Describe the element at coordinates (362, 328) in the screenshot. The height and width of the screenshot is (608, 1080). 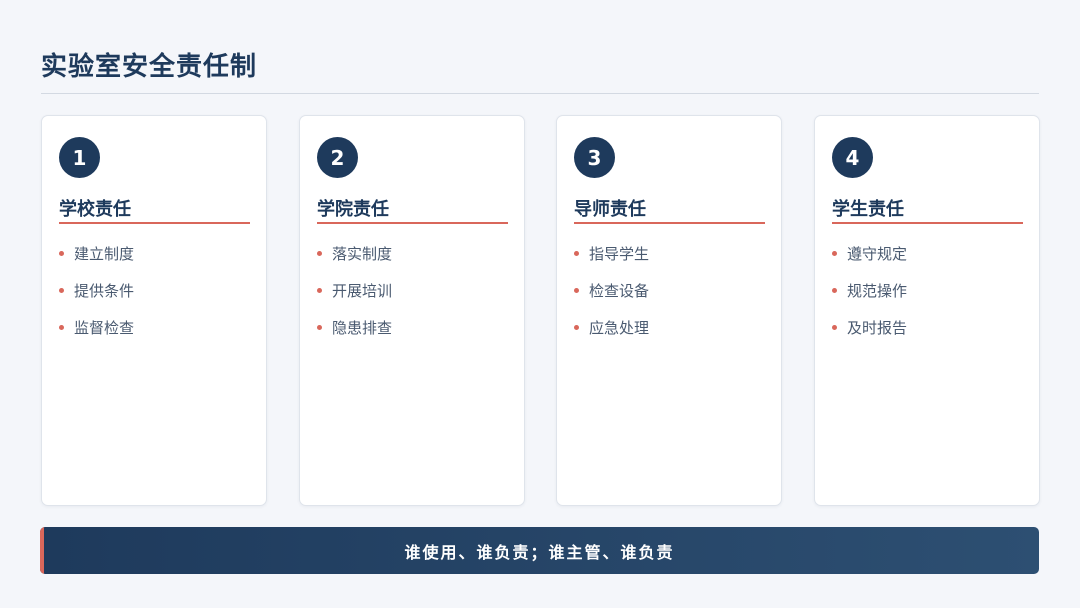
I see `list-item-label: 隐患排查` at that location.